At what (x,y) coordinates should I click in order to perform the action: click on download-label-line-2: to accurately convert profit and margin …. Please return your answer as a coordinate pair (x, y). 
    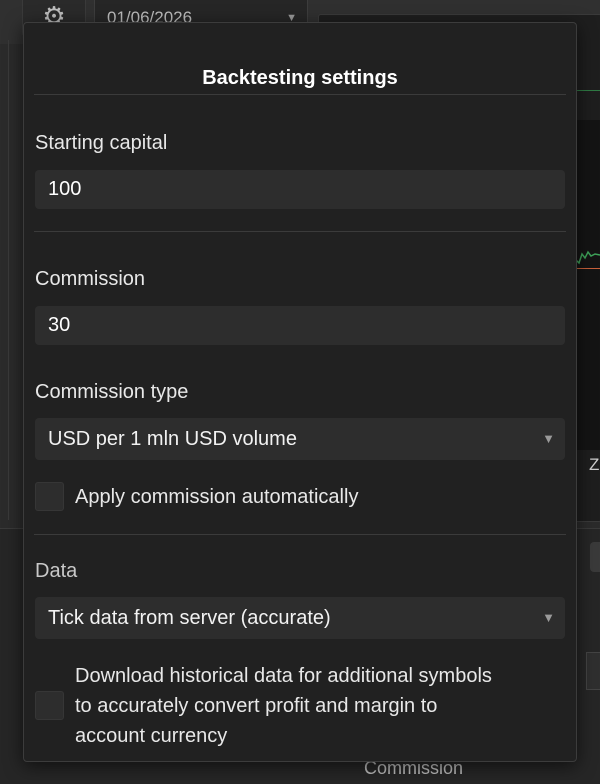
    Looking at the image, I should click on (256, 706).